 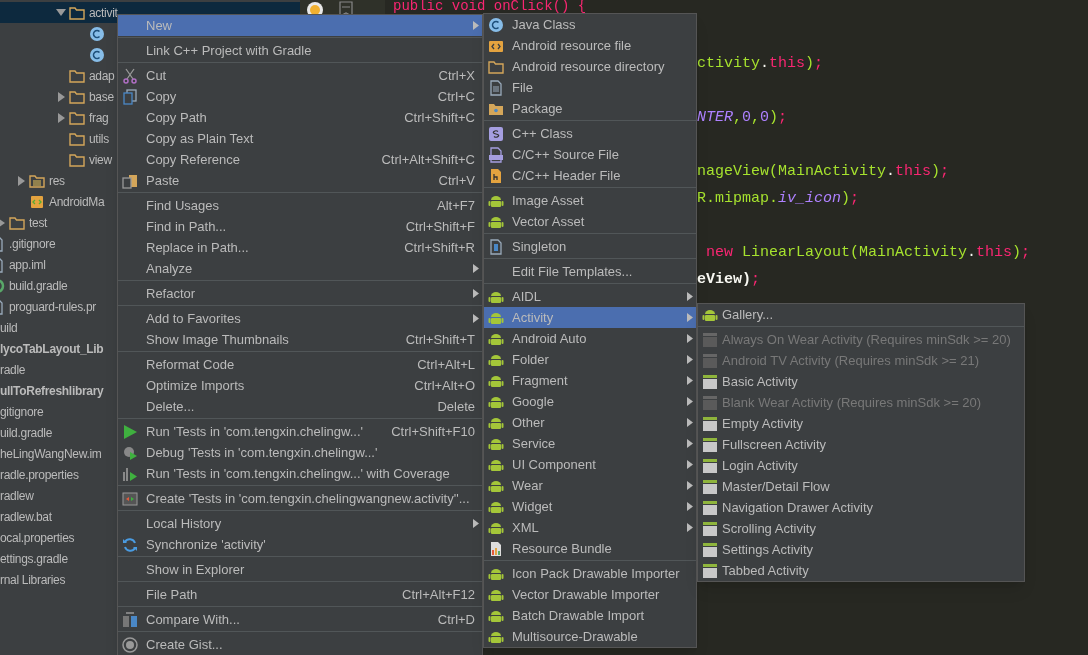 I want to click on tree-label: ettings.gradle, so click(x=34, y=559).